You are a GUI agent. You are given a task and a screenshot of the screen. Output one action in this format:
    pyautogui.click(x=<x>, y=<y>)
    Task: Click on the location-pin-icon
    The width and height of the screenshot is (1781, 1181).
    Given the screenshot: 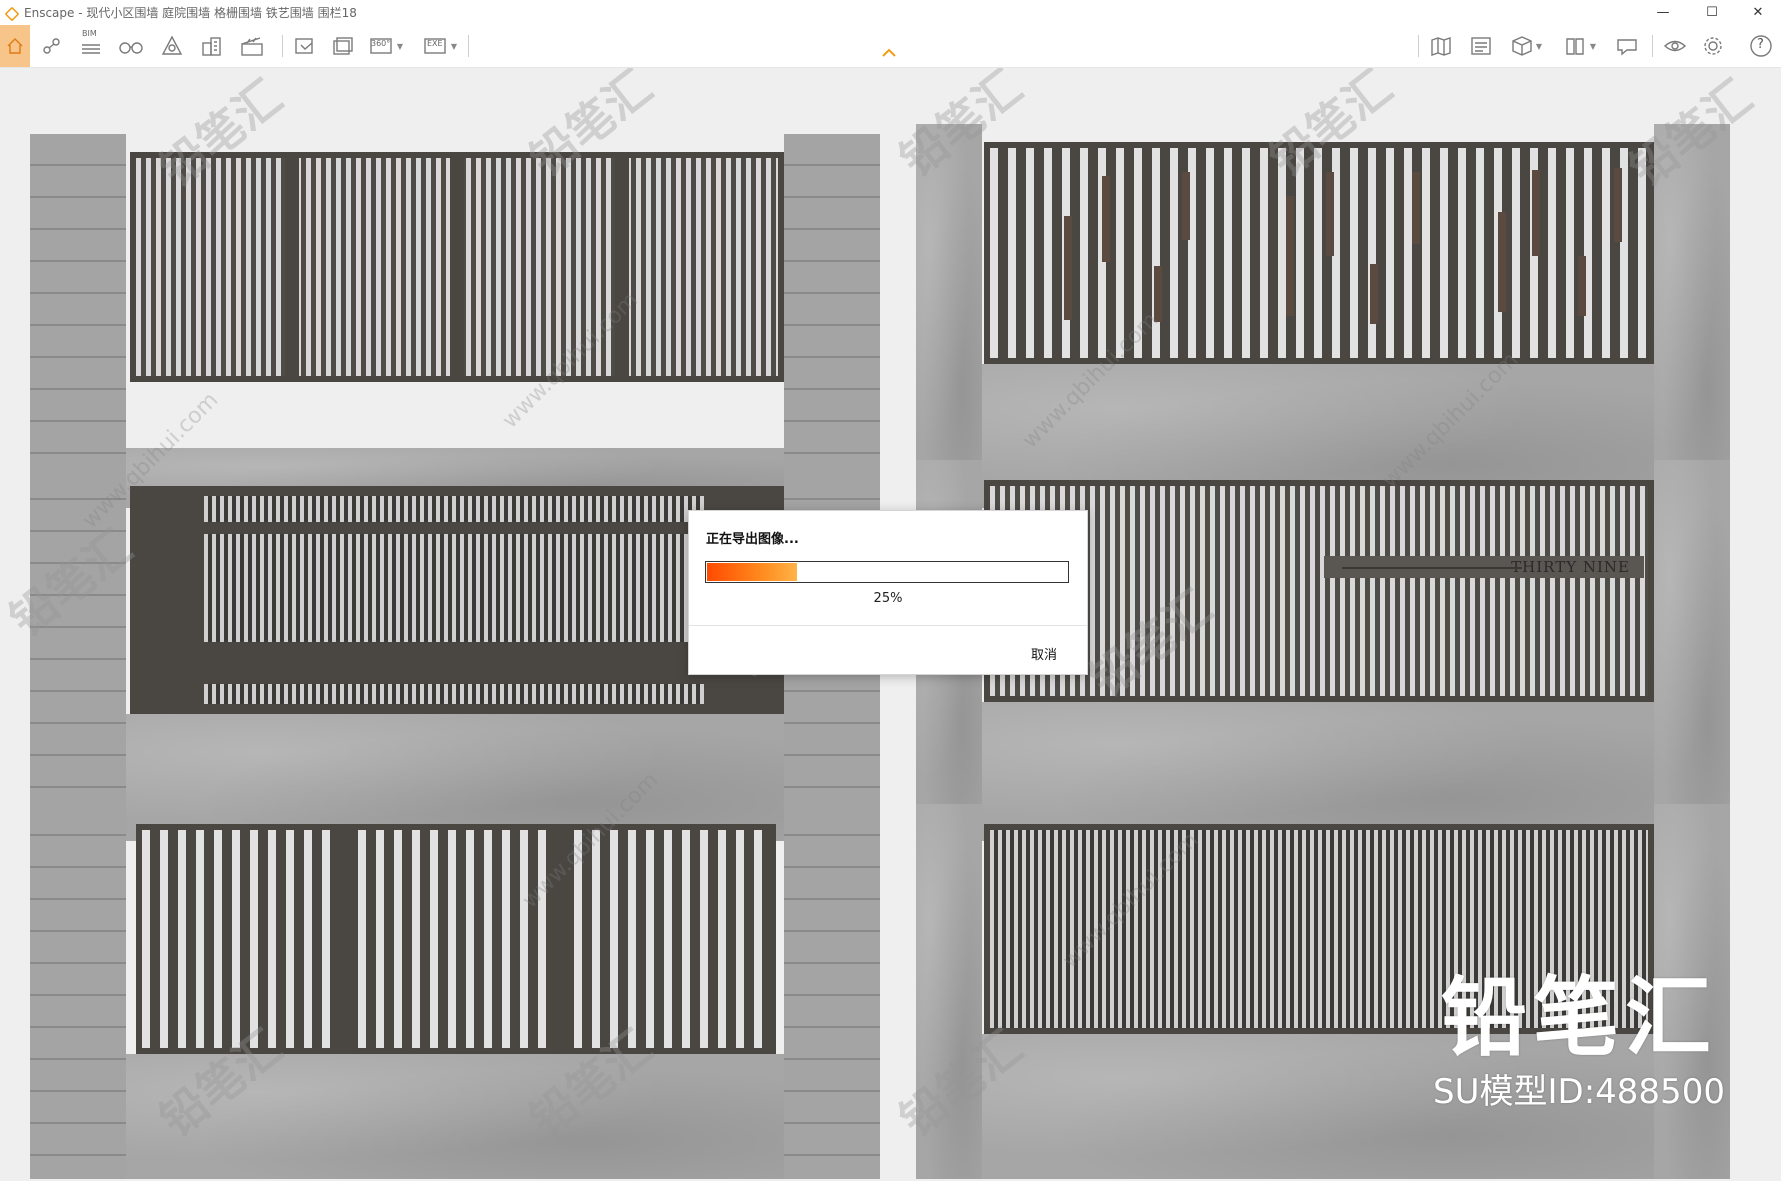 What is the action you would take?
    pyautogui.click(x=51, y=46)
    